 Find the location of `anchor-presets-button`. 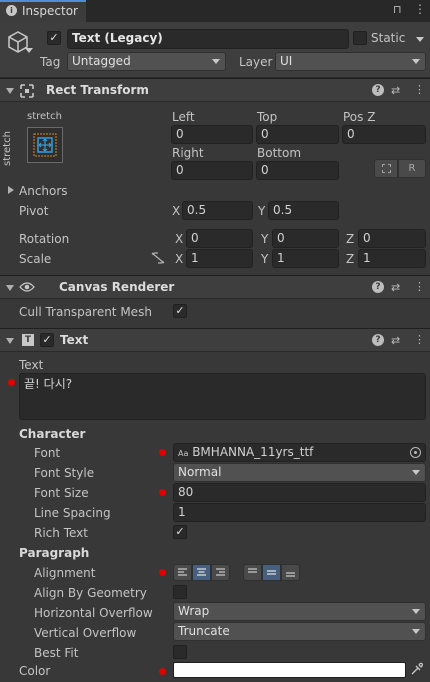

anchor-presets-button is located at coordinates (45, 145).